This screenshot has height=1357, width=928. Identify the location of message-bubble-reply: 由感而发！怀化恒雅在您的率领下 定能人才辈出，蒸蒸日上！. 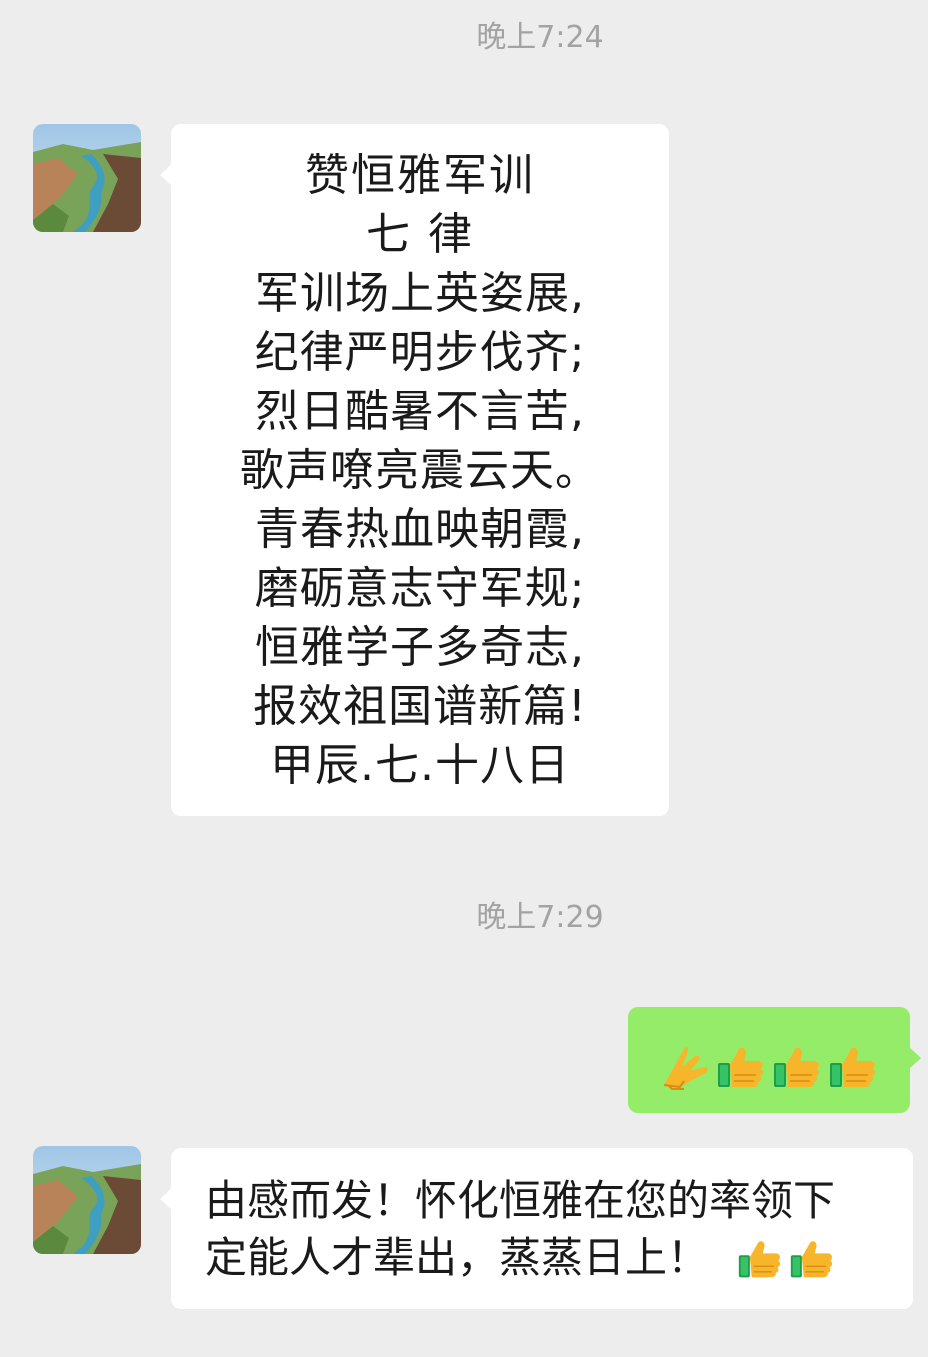
(536, 1228).